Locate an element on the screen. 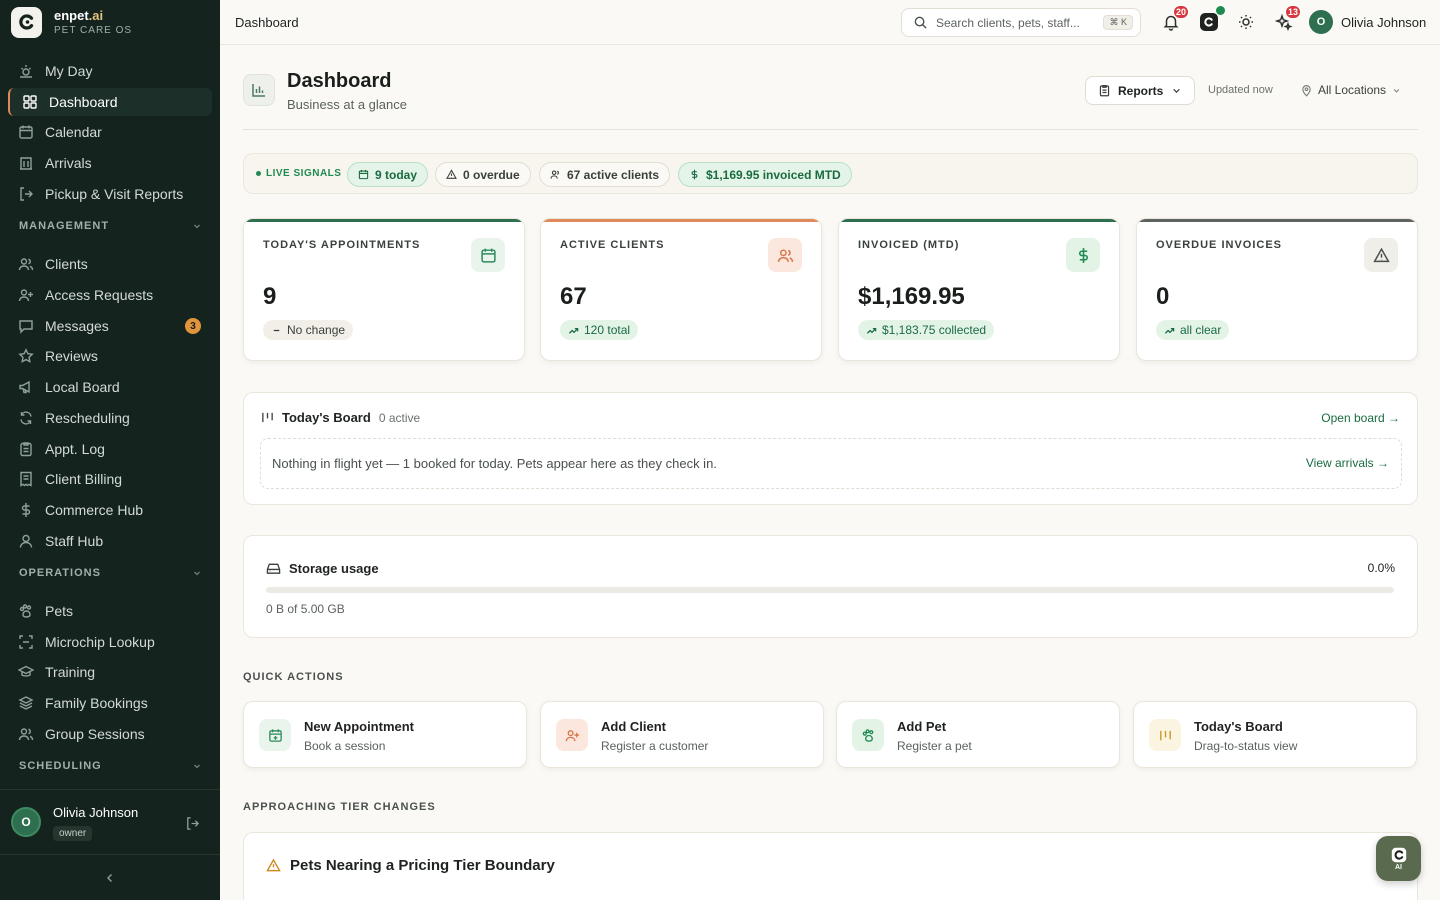  assistant-logo-icon is located at coordinates (1209, 22).